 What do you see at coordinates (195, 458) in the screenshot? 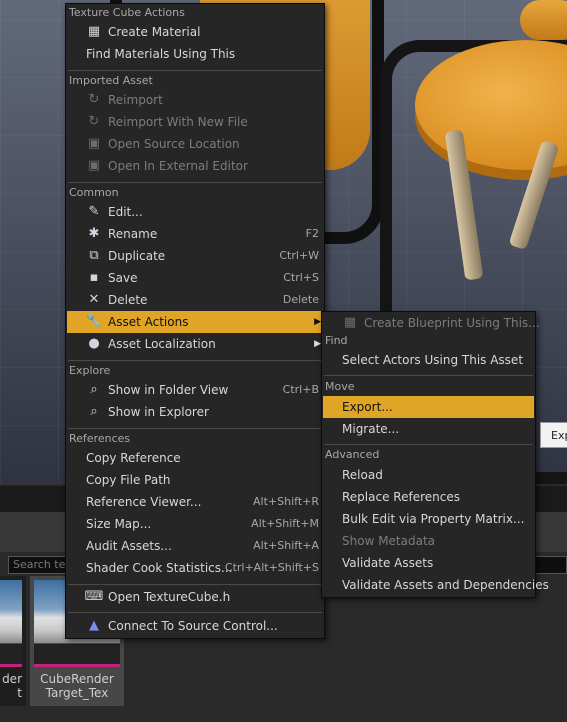
I see `copy-reference-item: Copy Reference` at bounding box center [195, 458].